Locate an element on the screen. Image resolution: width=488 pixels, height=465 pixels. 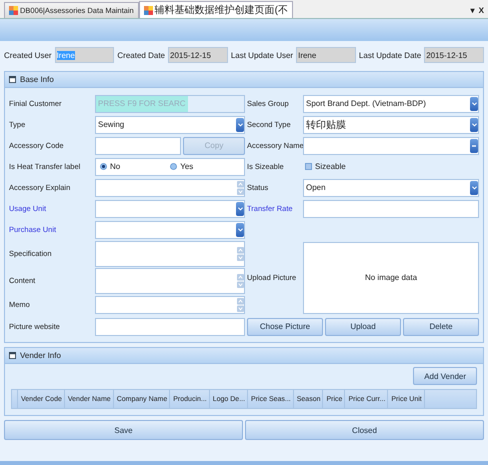
tab-control-button: ▾ is located at coordinates (472, 10).